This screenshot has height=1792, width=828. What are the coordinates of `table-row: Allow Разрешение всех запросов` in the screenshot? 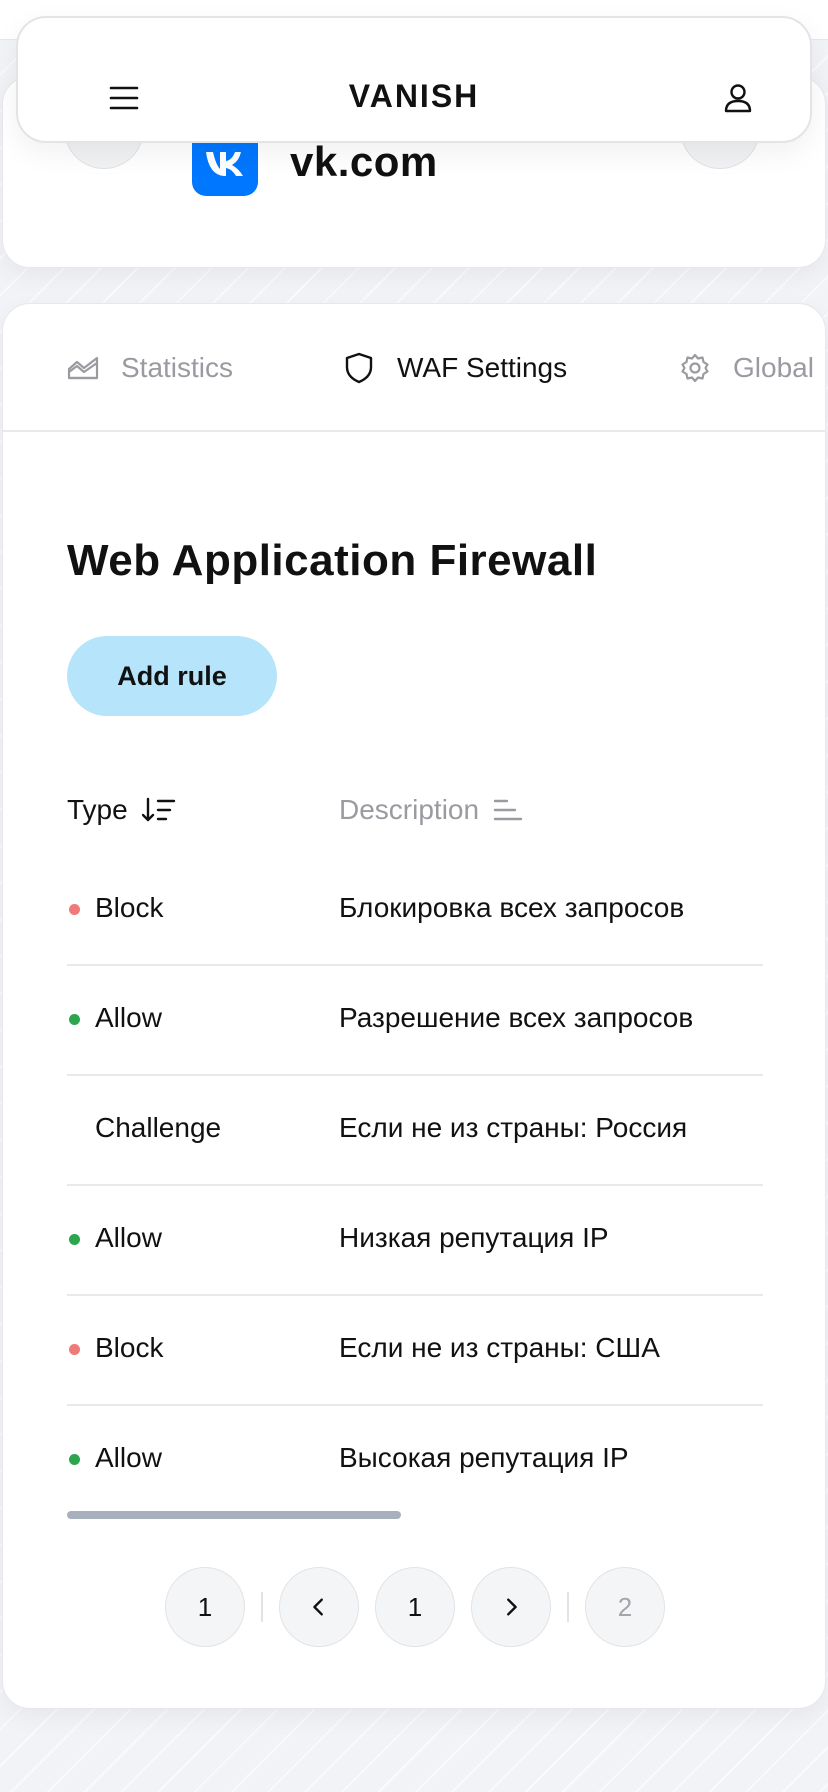 It's located at (415, 1021).